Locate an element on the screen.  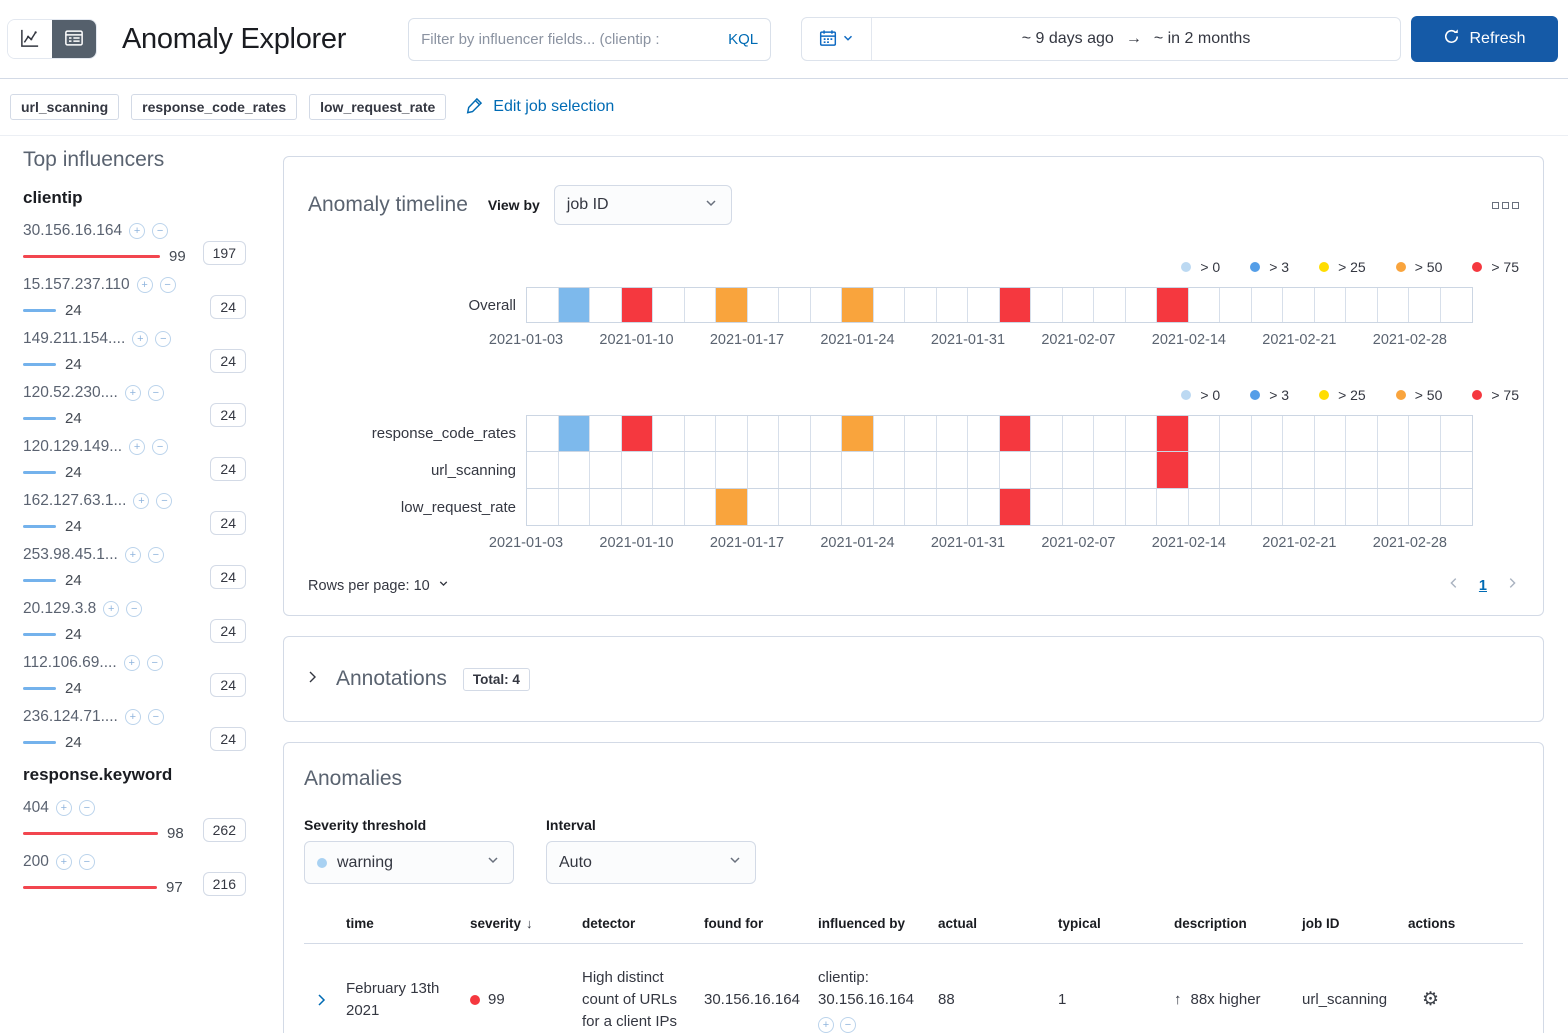
col-found-for: found for is located at coordinates (753, 925).